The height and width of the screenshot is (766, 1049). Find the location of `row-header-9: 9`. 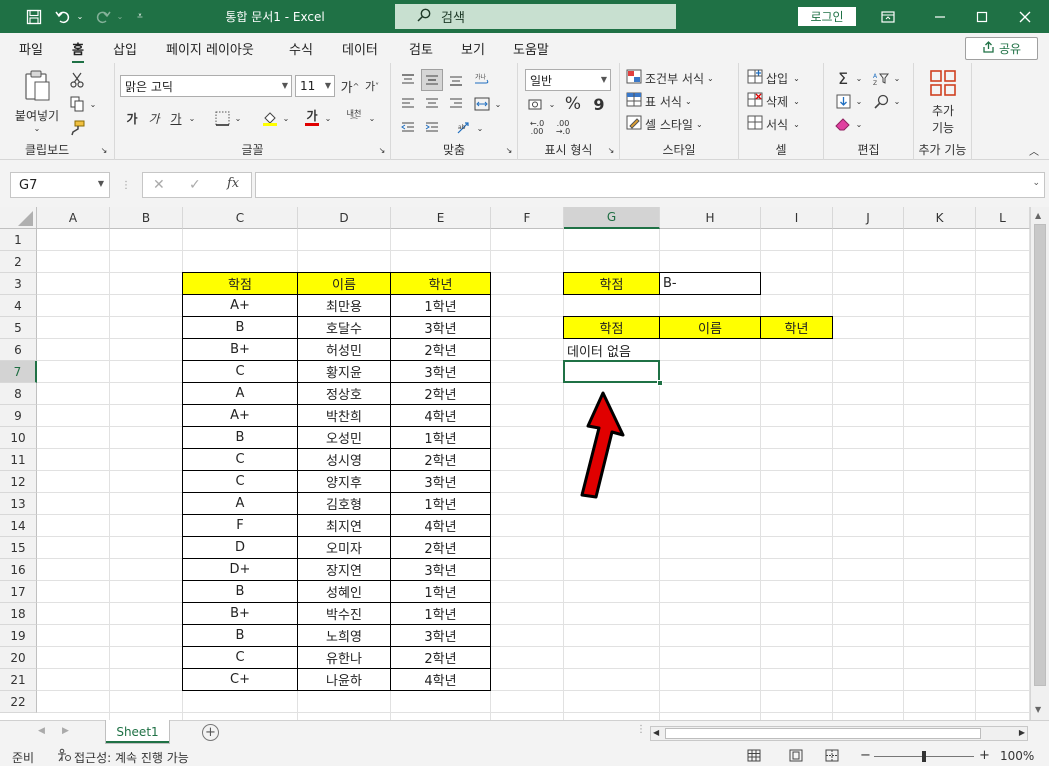

row-header-9: 9 is located at coordinates (18, 416).